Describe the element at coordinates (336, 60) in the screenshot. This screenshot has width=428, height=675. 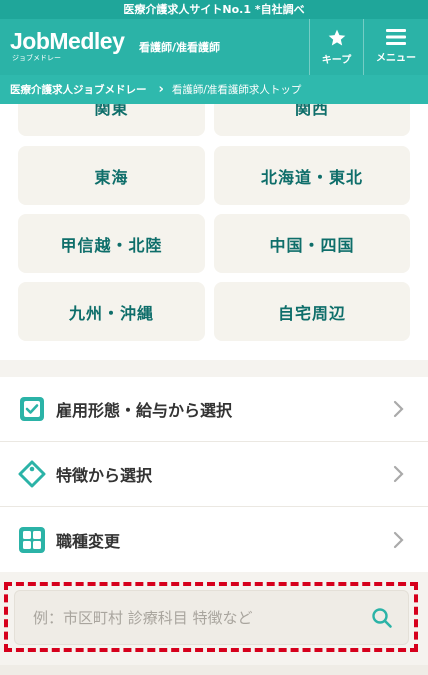
I see `keep-label: キープ` at that location.